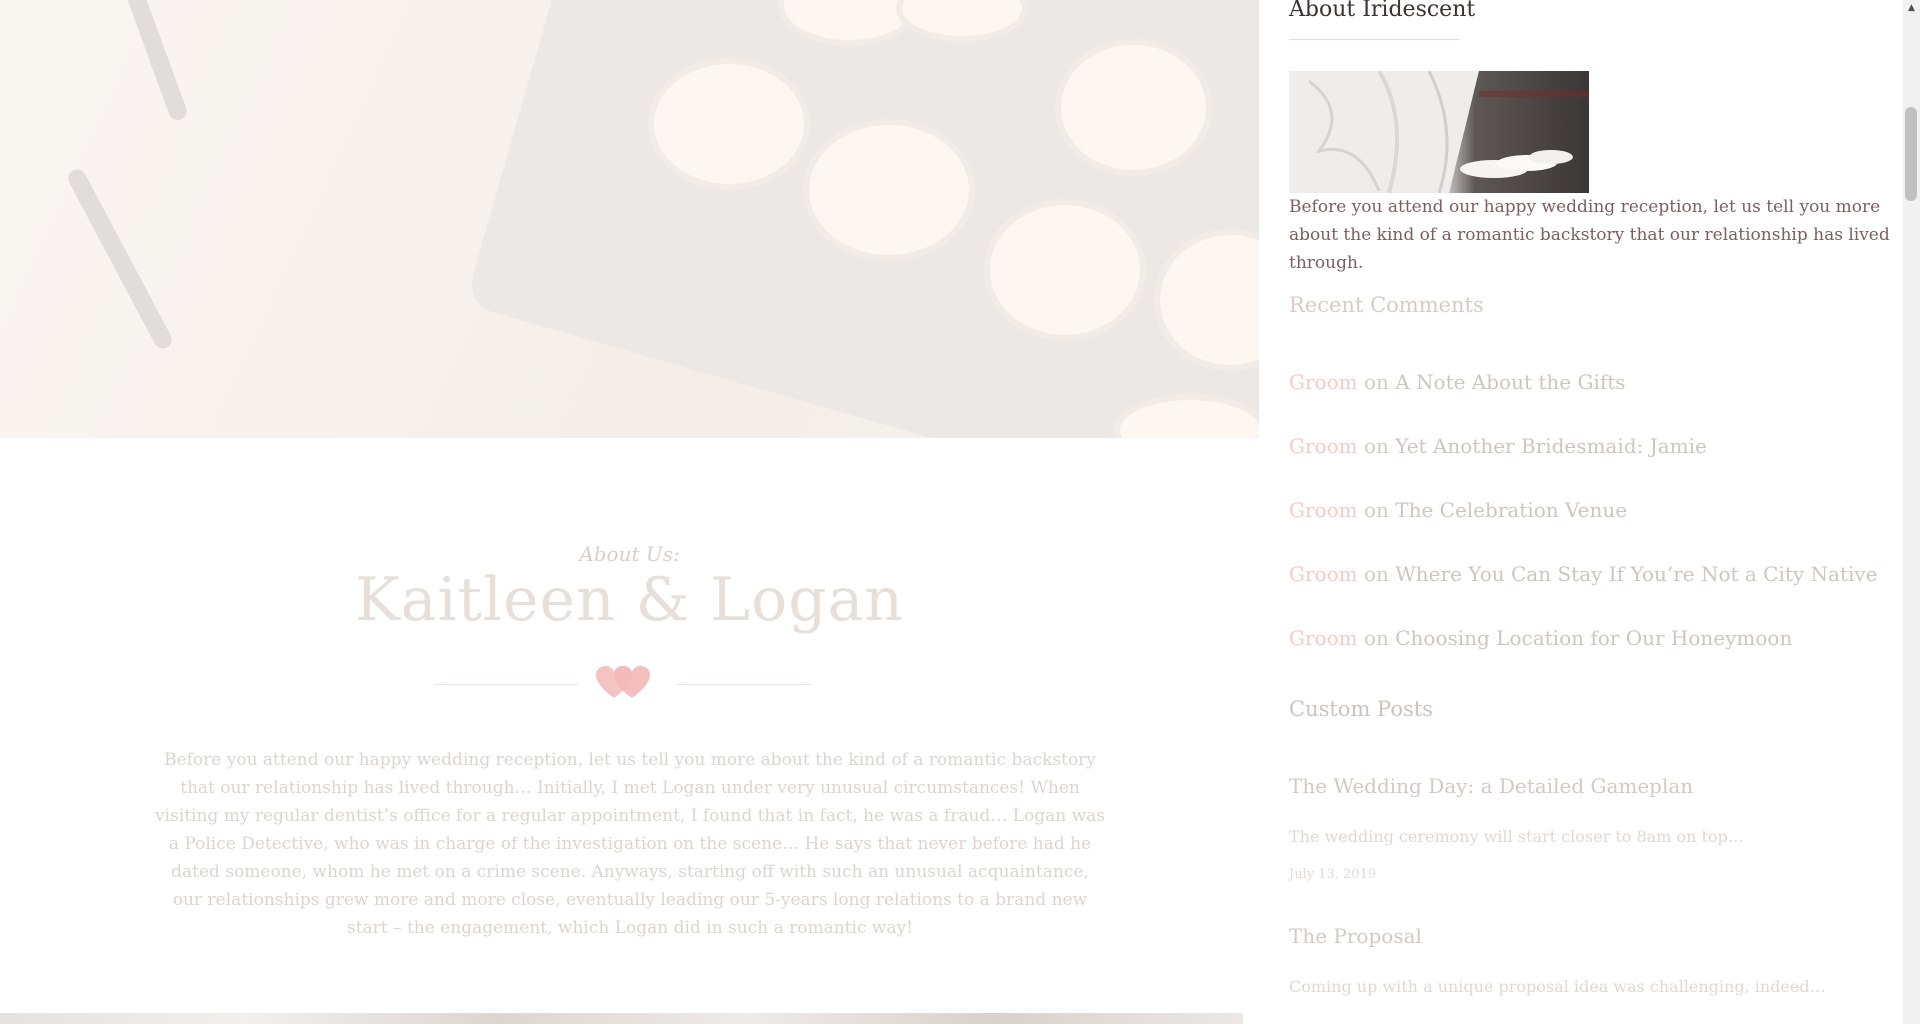 The image size is (1920, 1024). What do you see at coordinates (623, 682) in the screenshot?
I see `heart-divider-icon` at bounding box center [623, 682].